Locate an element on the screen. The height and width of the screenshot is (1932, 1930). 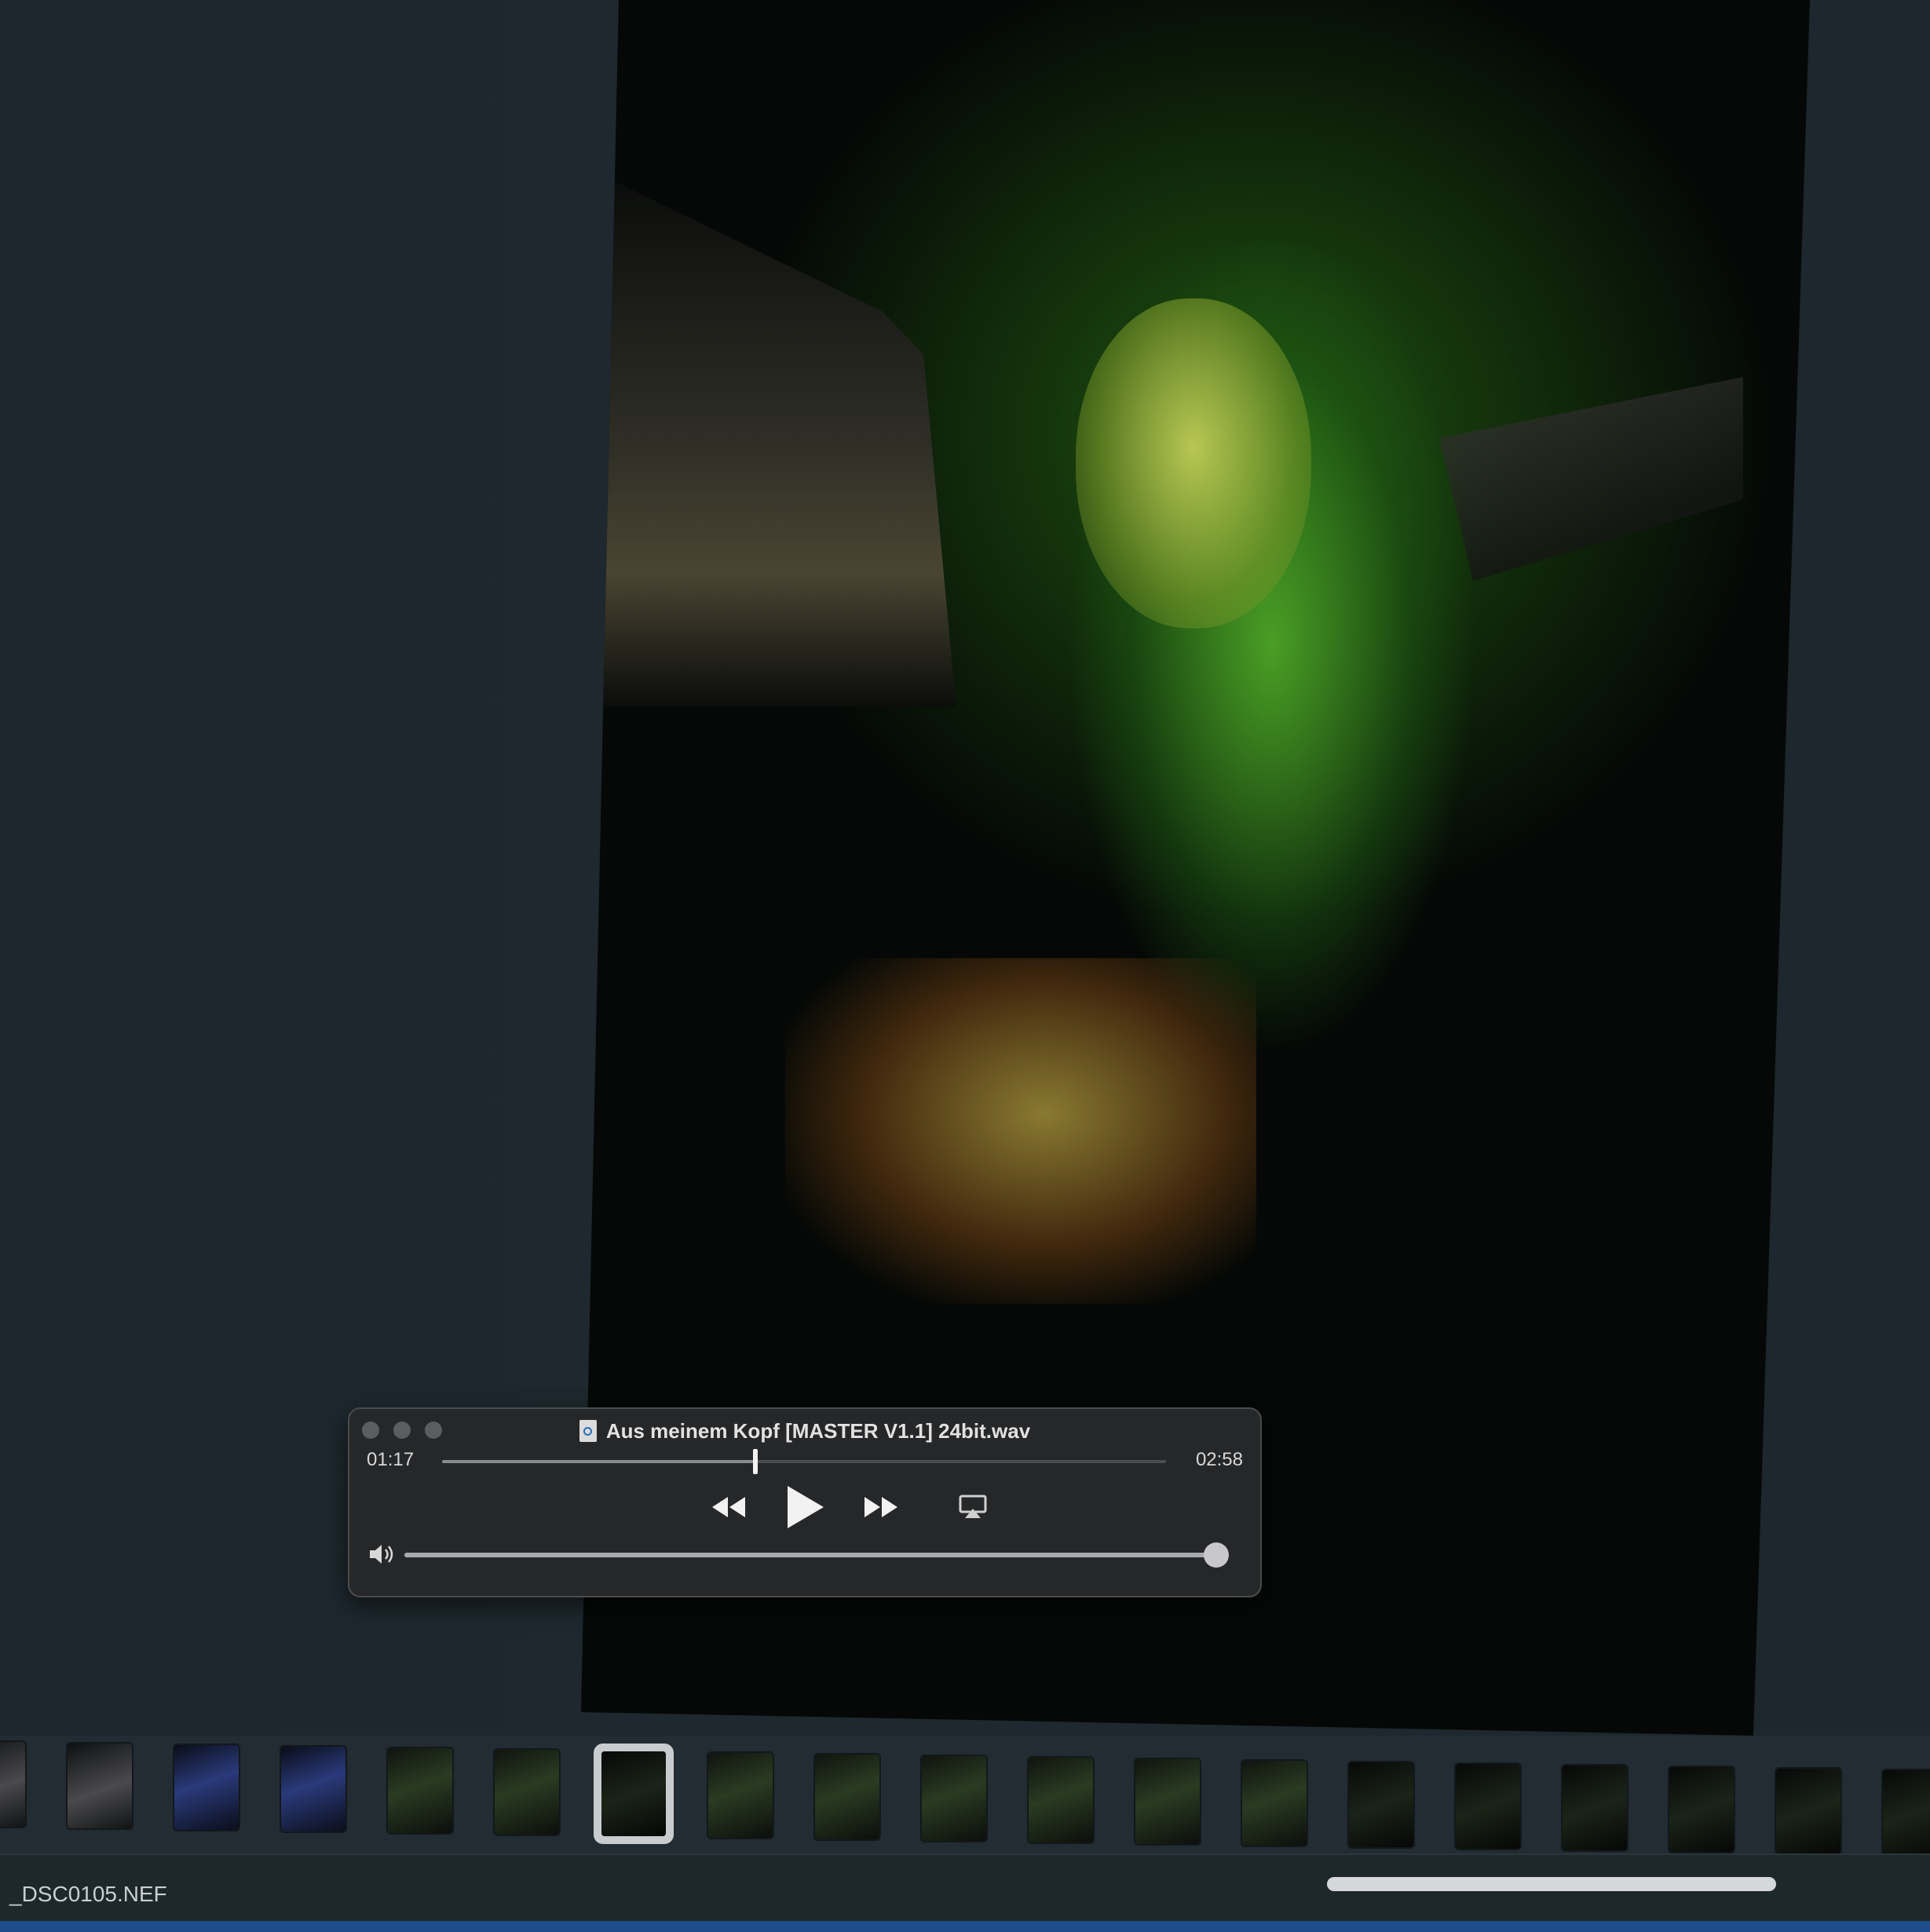
airplay-icon is located at coordinates (973, 1506).